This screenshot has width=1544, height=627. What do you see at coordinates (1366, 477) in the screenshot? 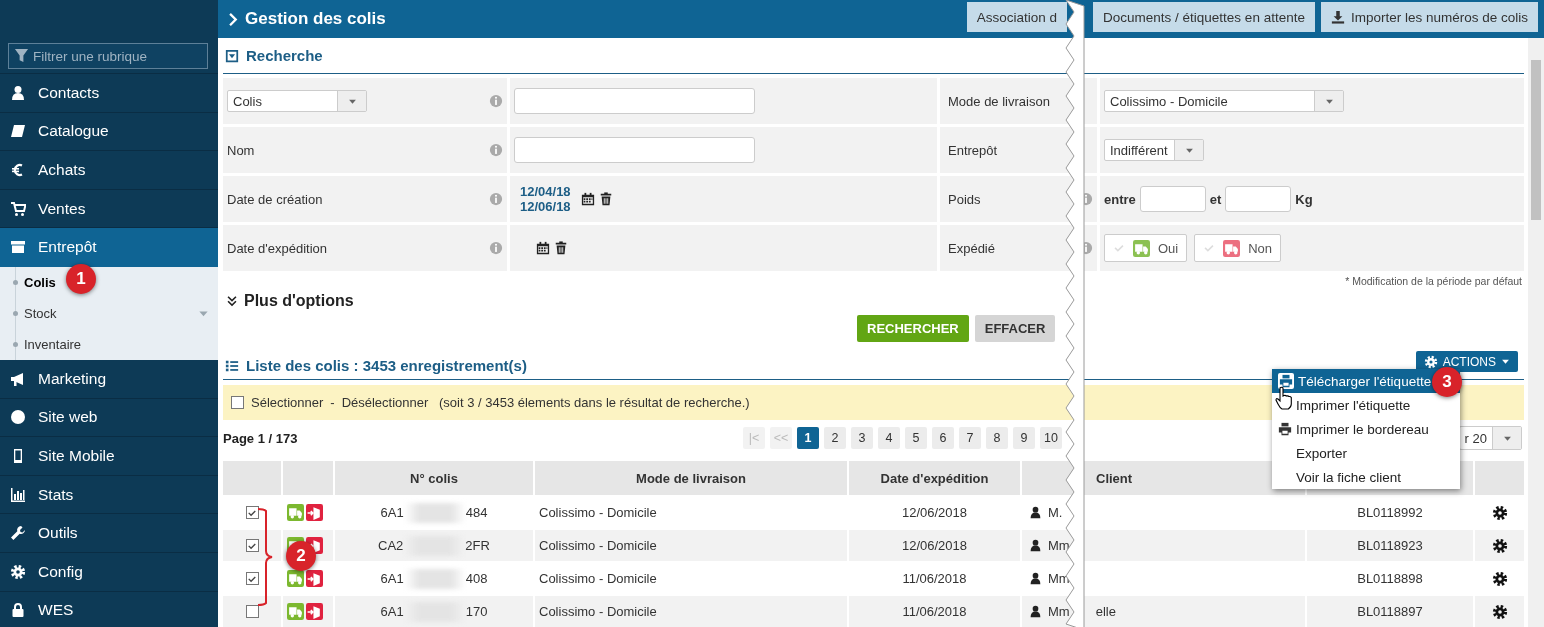
I see `menu-item: Voir la fiche client` at bounding box center [1366, 477].